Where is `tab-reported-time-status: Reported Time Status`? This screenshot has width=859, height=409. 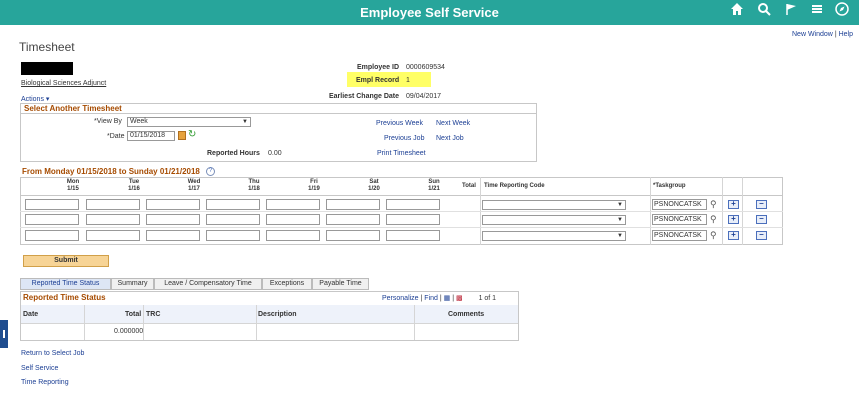 tab-reported-time-status: Reported Time Status is located at coordinates (65, 284).